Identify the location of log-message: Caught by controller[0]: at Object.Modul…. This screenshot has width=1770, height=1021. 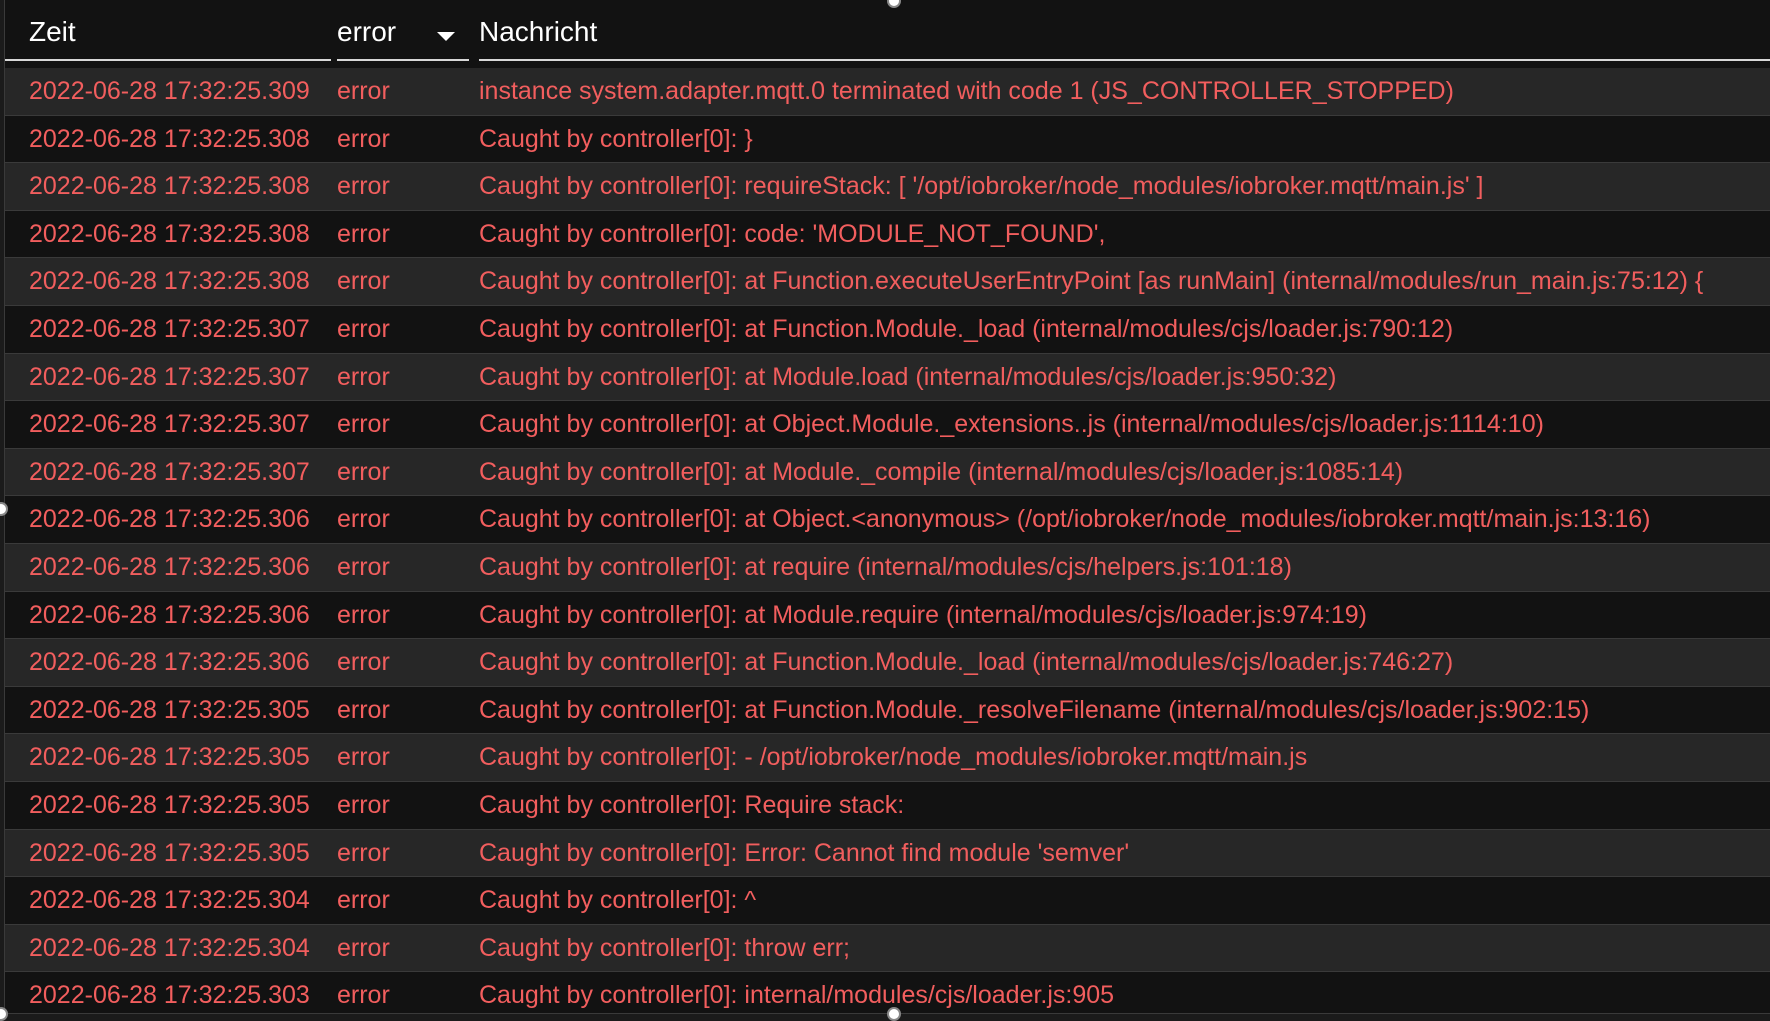
(1011, 424).